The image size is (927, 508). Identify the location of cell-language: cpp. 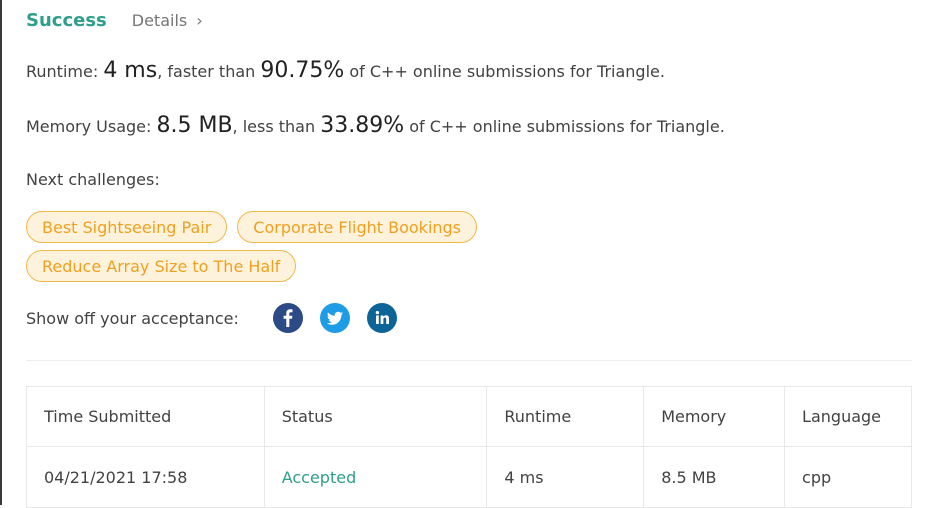
(848, 477).